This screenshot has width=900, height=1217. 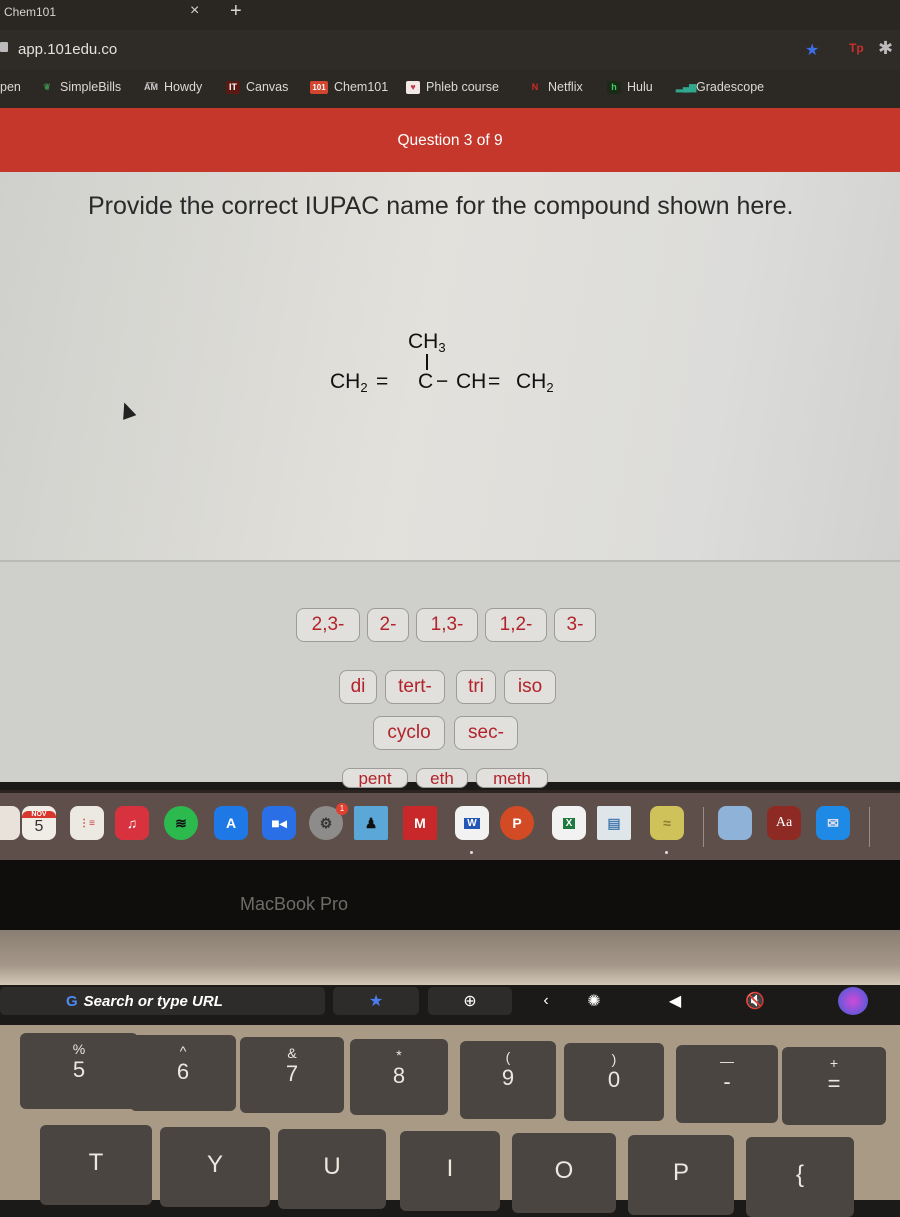 I want to click on bookmark-simplebills: ❦ SimpleBills, so click(x=80, y=87).